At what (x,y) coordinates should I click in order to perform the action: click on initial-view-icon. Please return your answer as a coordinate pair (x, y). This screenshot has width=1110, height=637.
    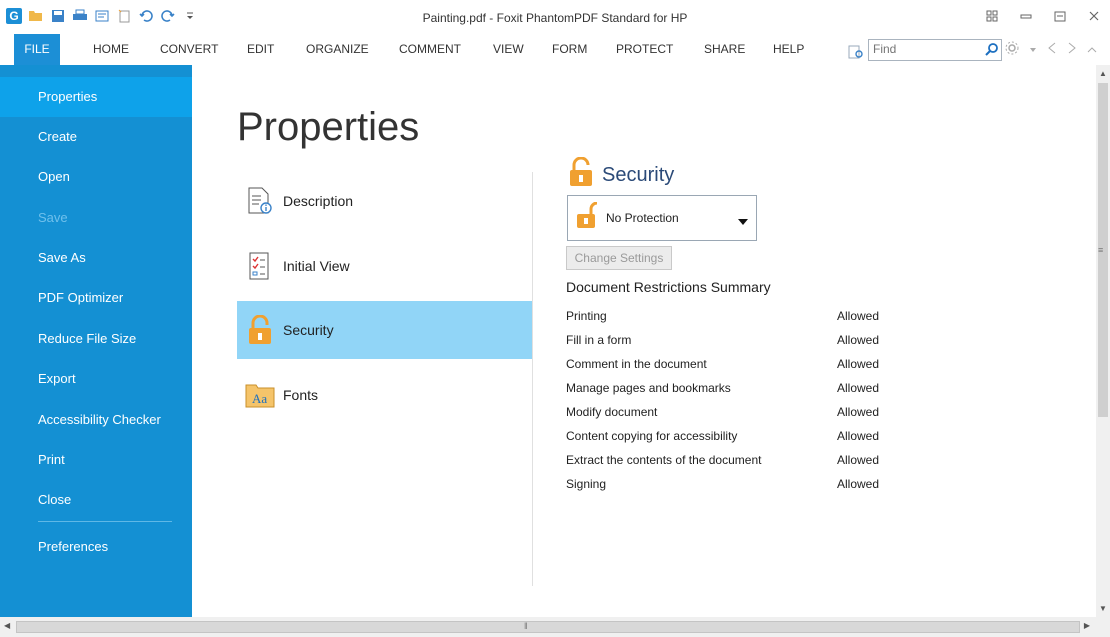
    Looking at the image, I should click on (260, 266).